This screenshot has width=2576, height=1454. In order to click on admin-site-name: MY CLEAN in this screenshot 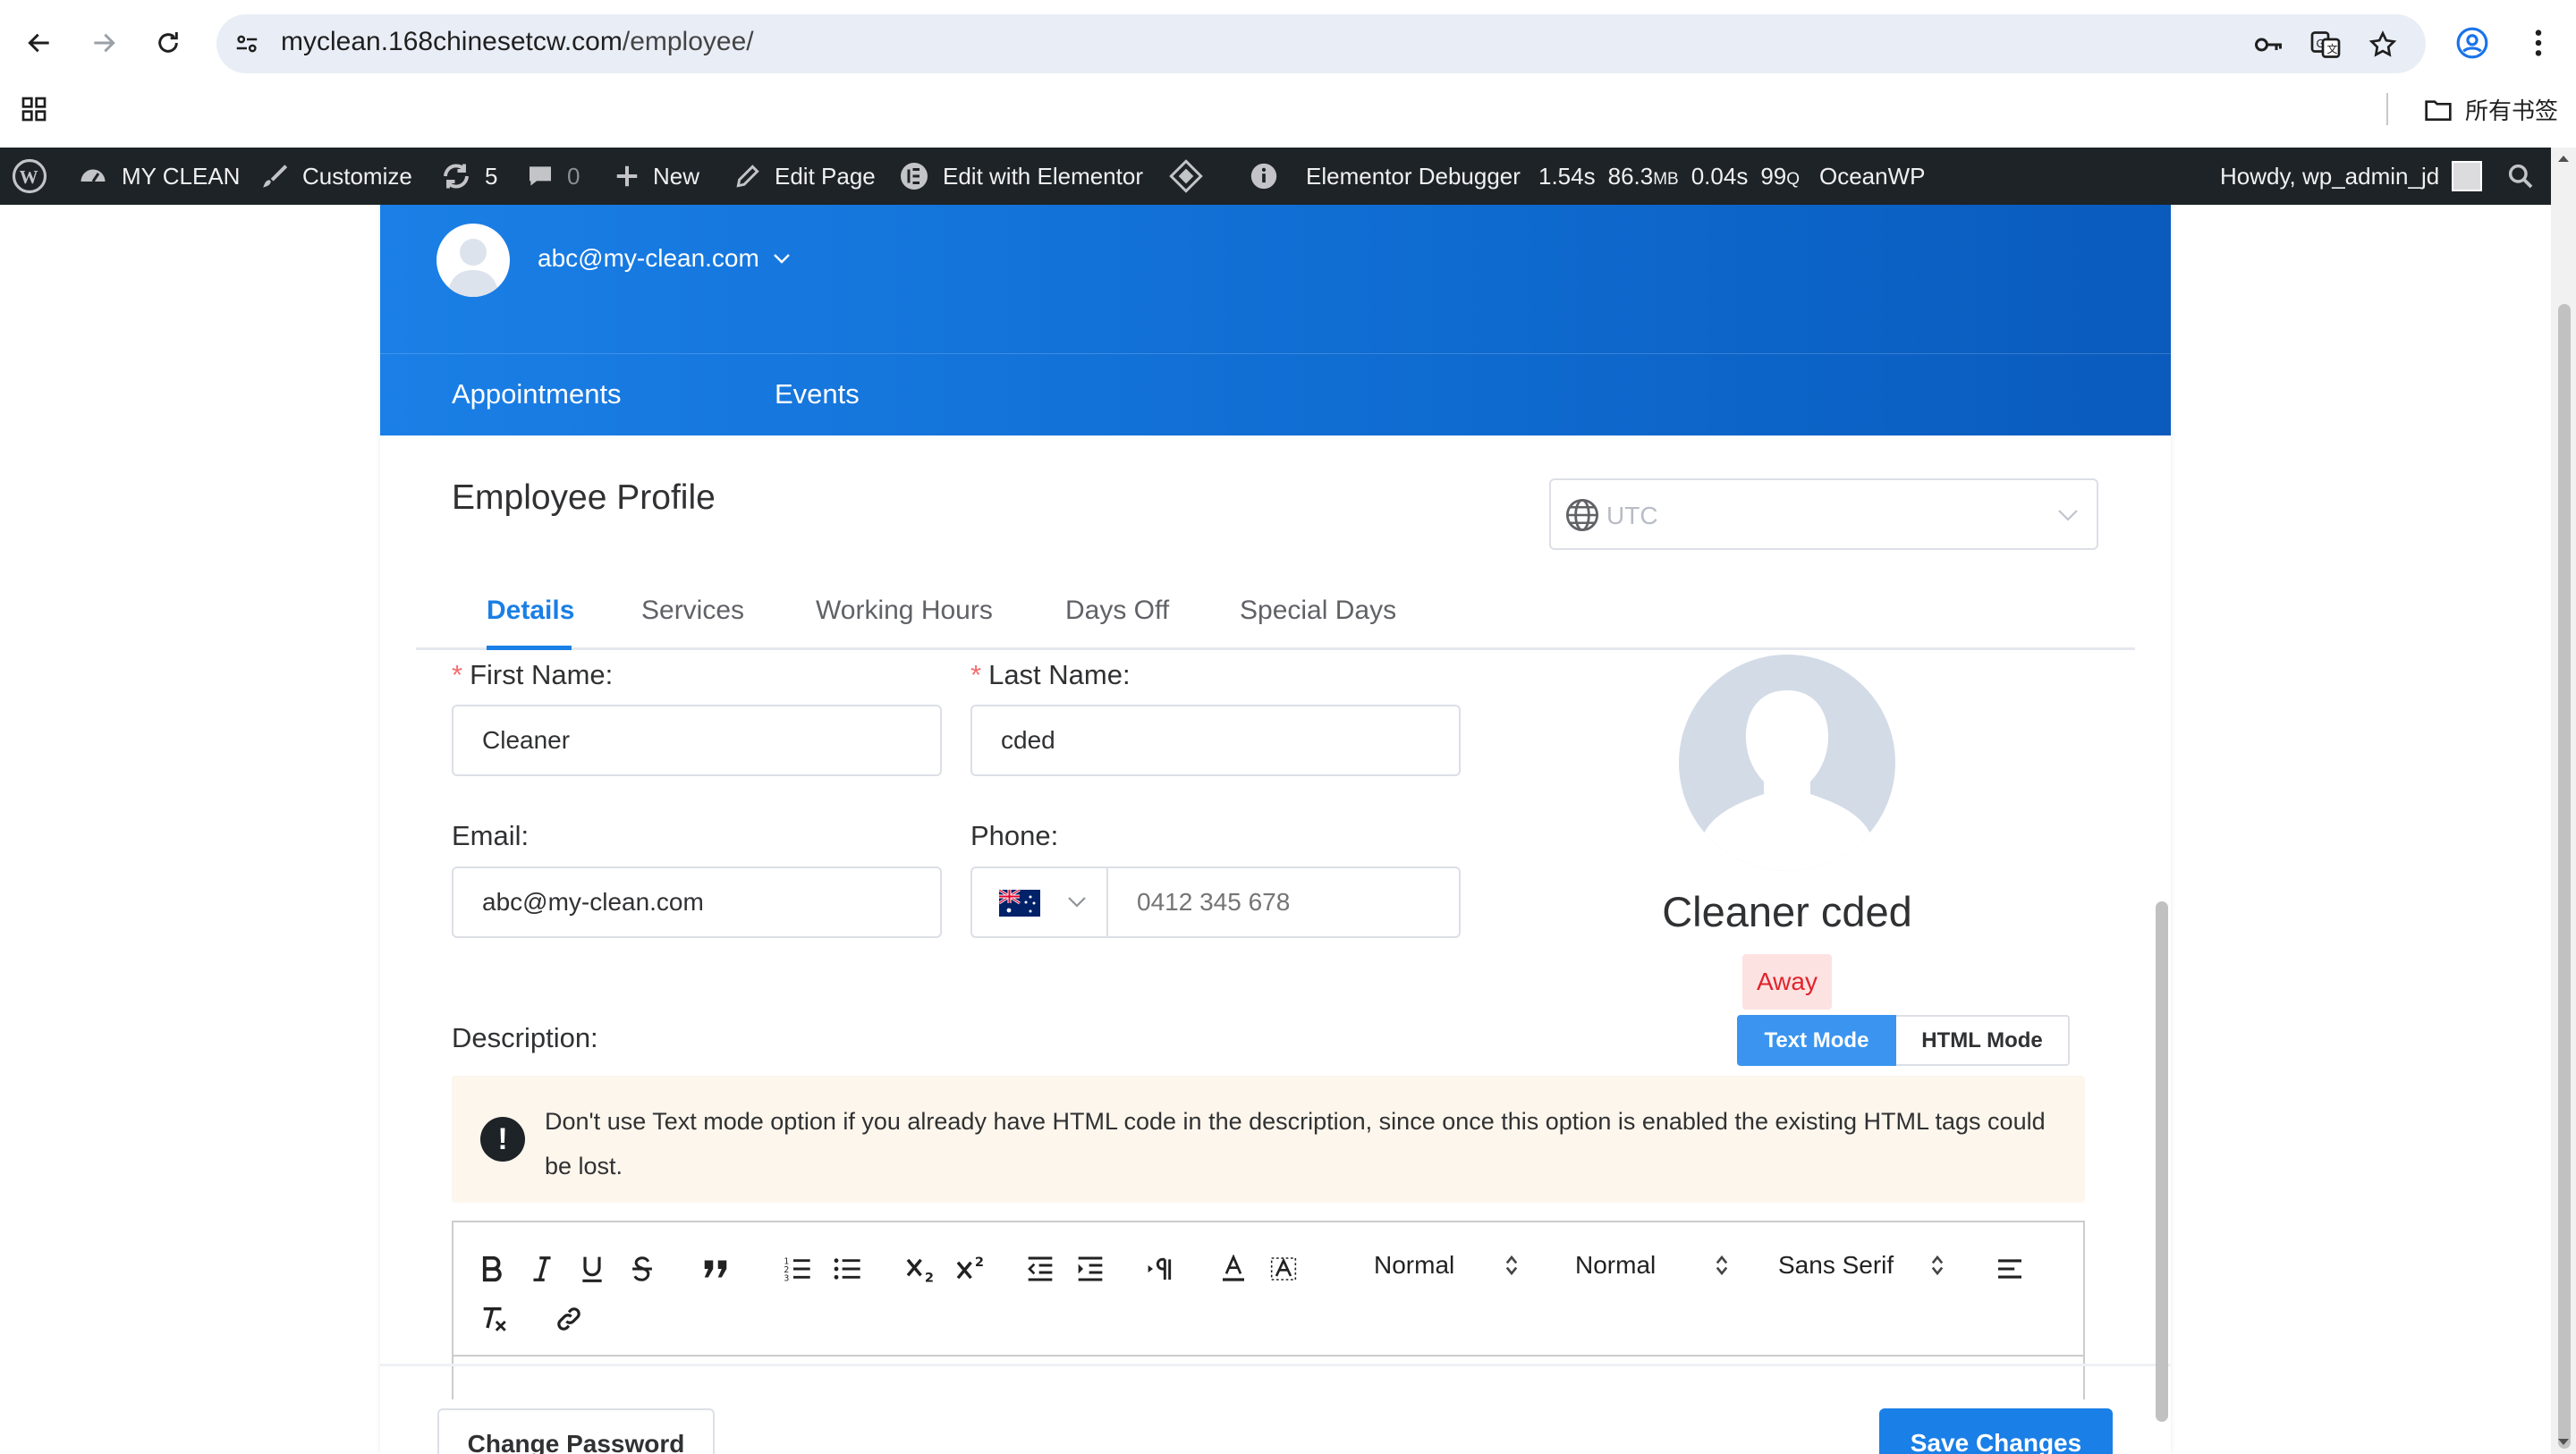, I will do `click(181, 176)`.